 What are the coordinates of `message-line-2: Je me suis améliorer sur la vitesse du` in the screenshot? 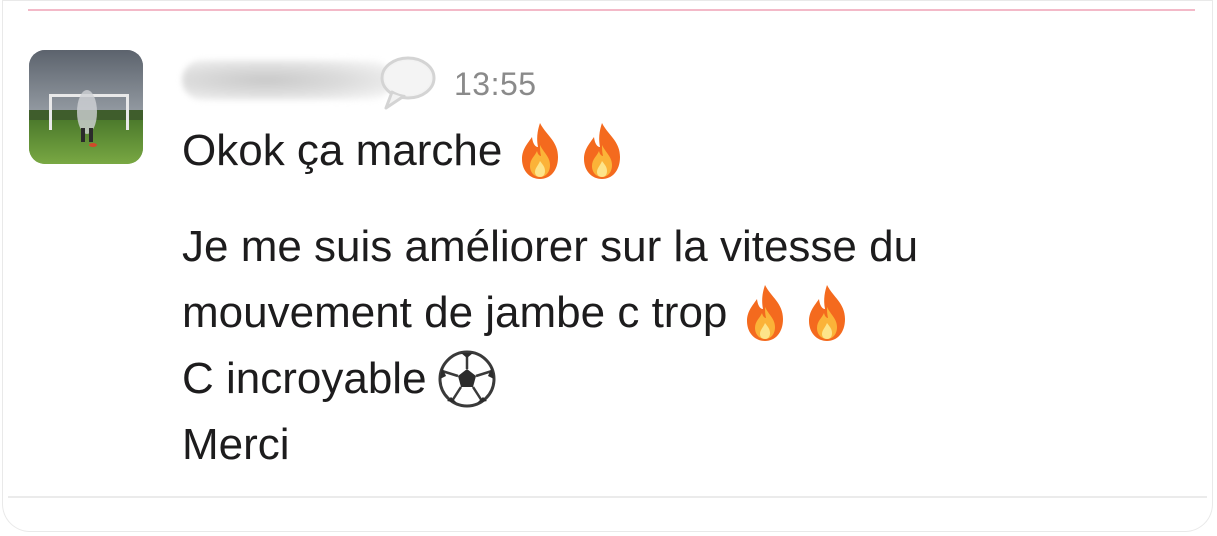 It's located at (677, 247).